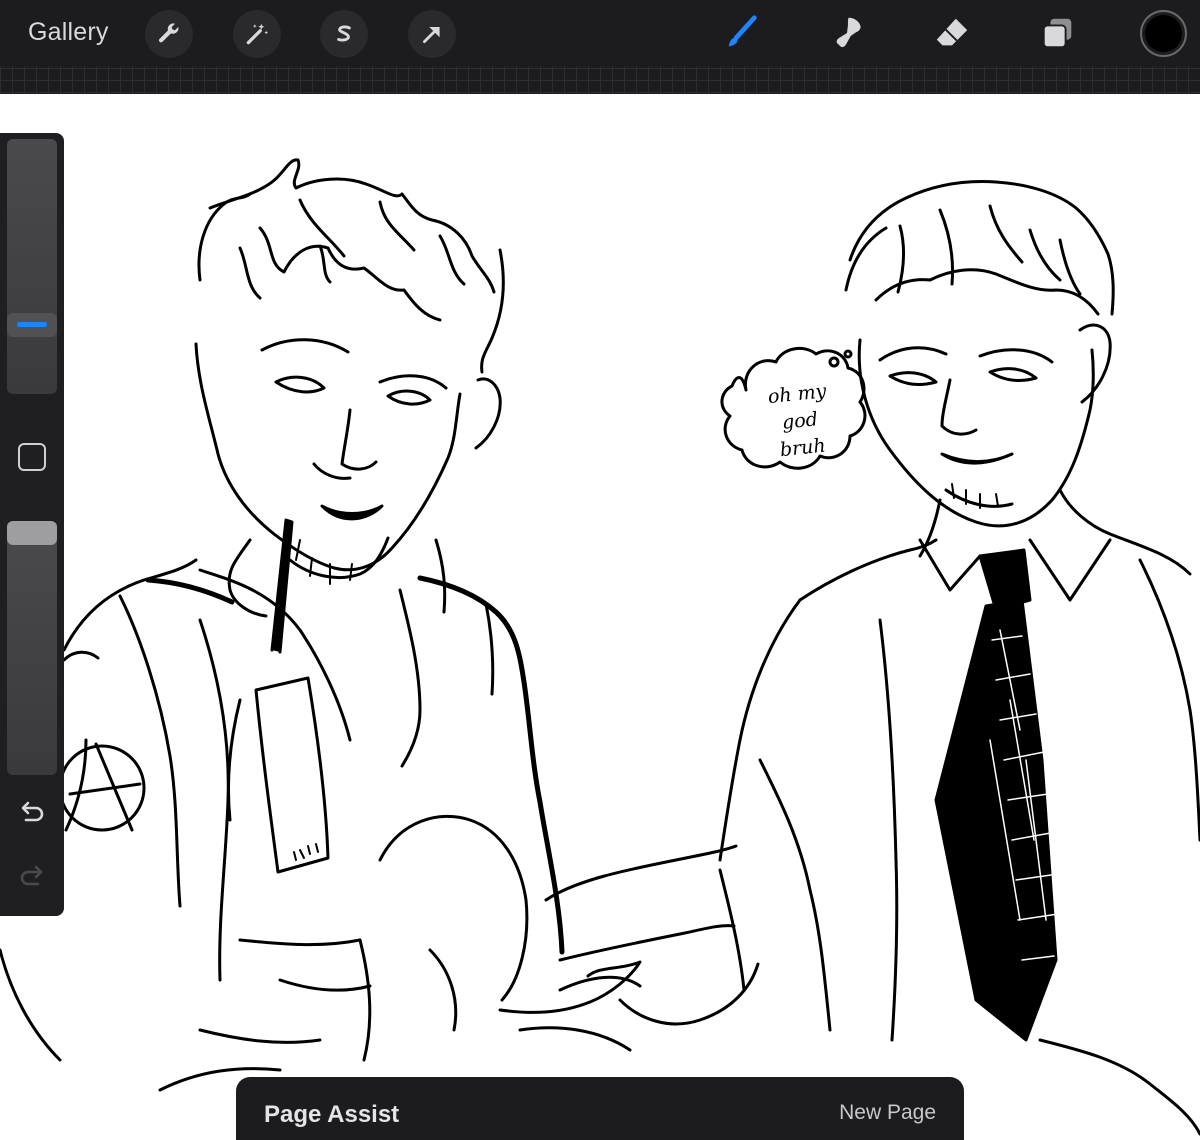  I want to click on new-page-button: New Page, so click(887, 1113).